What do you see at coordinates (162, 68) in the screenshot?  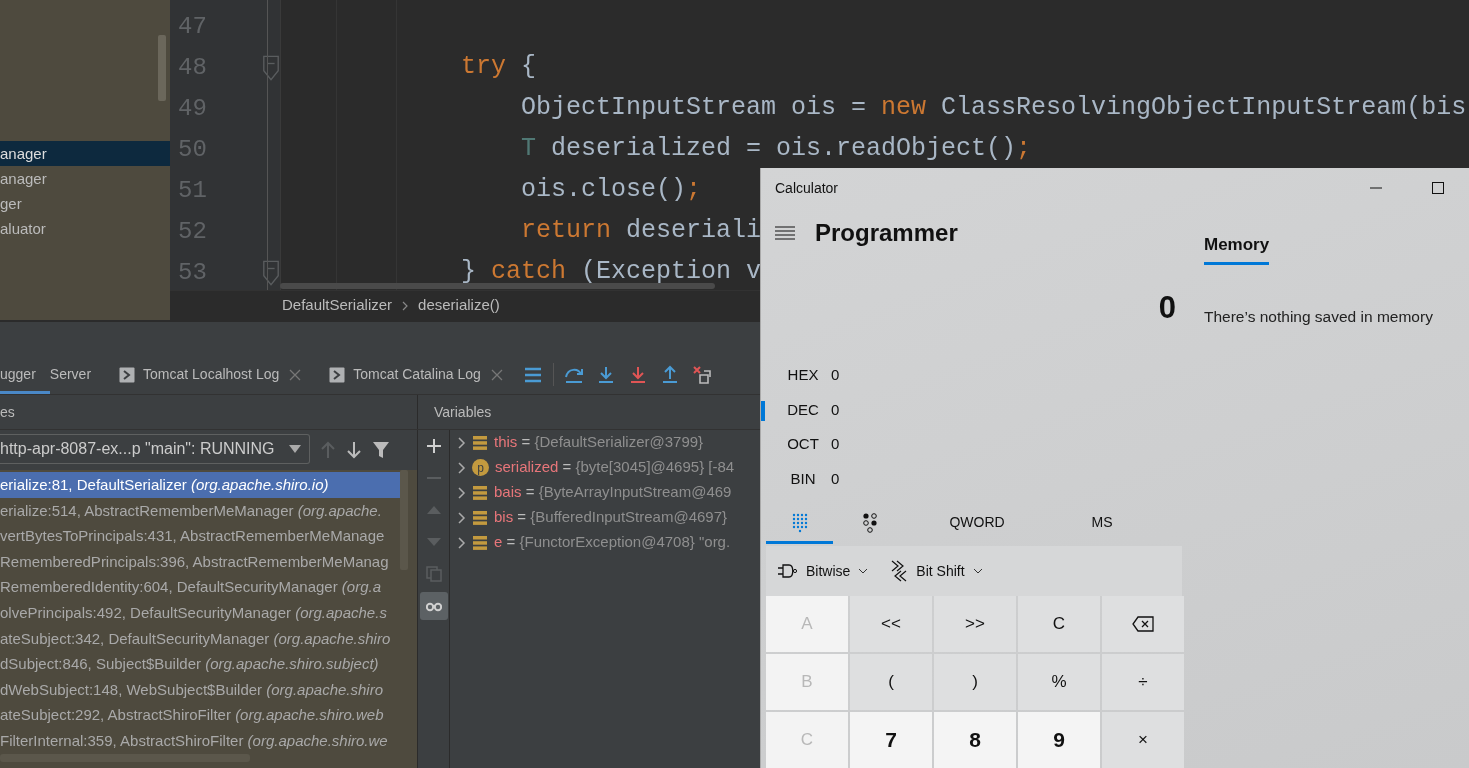 I see `scrollbar` at bounding box center [162, 68].